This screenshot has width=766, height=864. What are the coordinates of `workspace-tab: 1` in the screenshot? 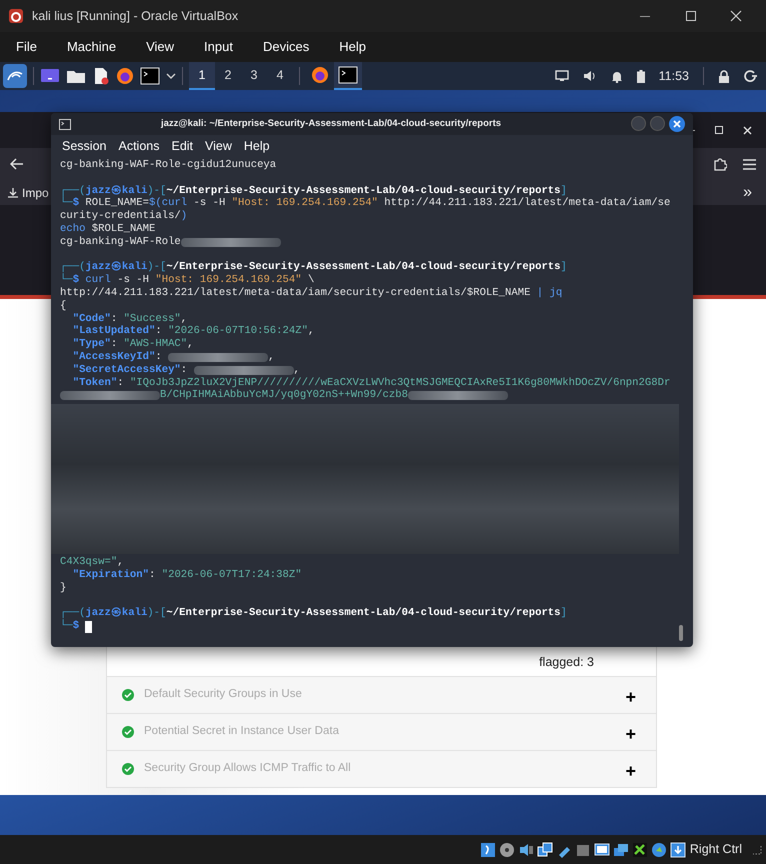 It's located at (202, 76).